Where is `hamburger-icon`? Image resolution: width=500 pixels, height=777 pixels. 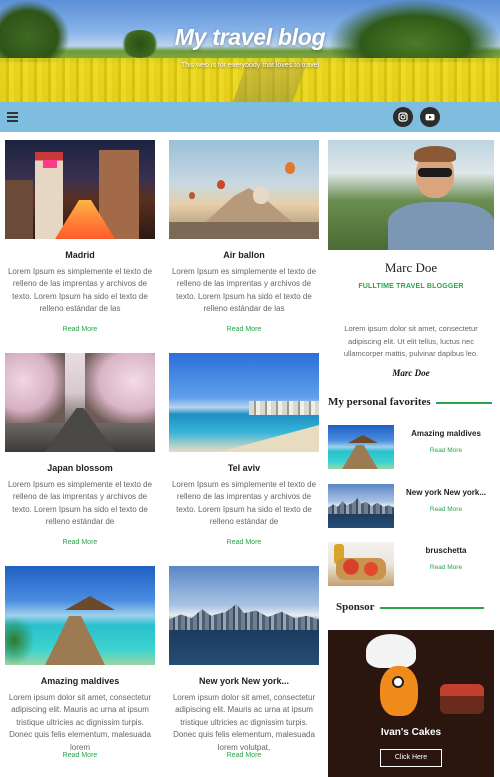 hamburger-icon is located at coordinates (14, 117).